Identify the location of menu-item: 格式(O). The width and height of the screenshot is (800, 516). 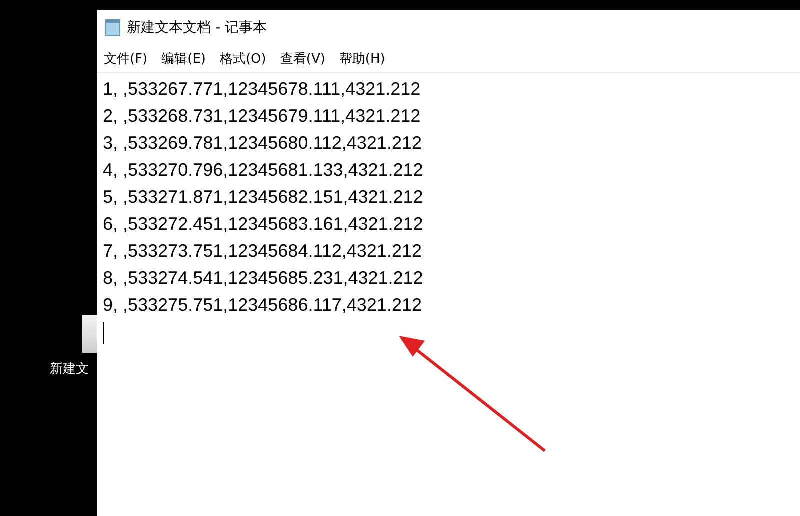
(243, 59).